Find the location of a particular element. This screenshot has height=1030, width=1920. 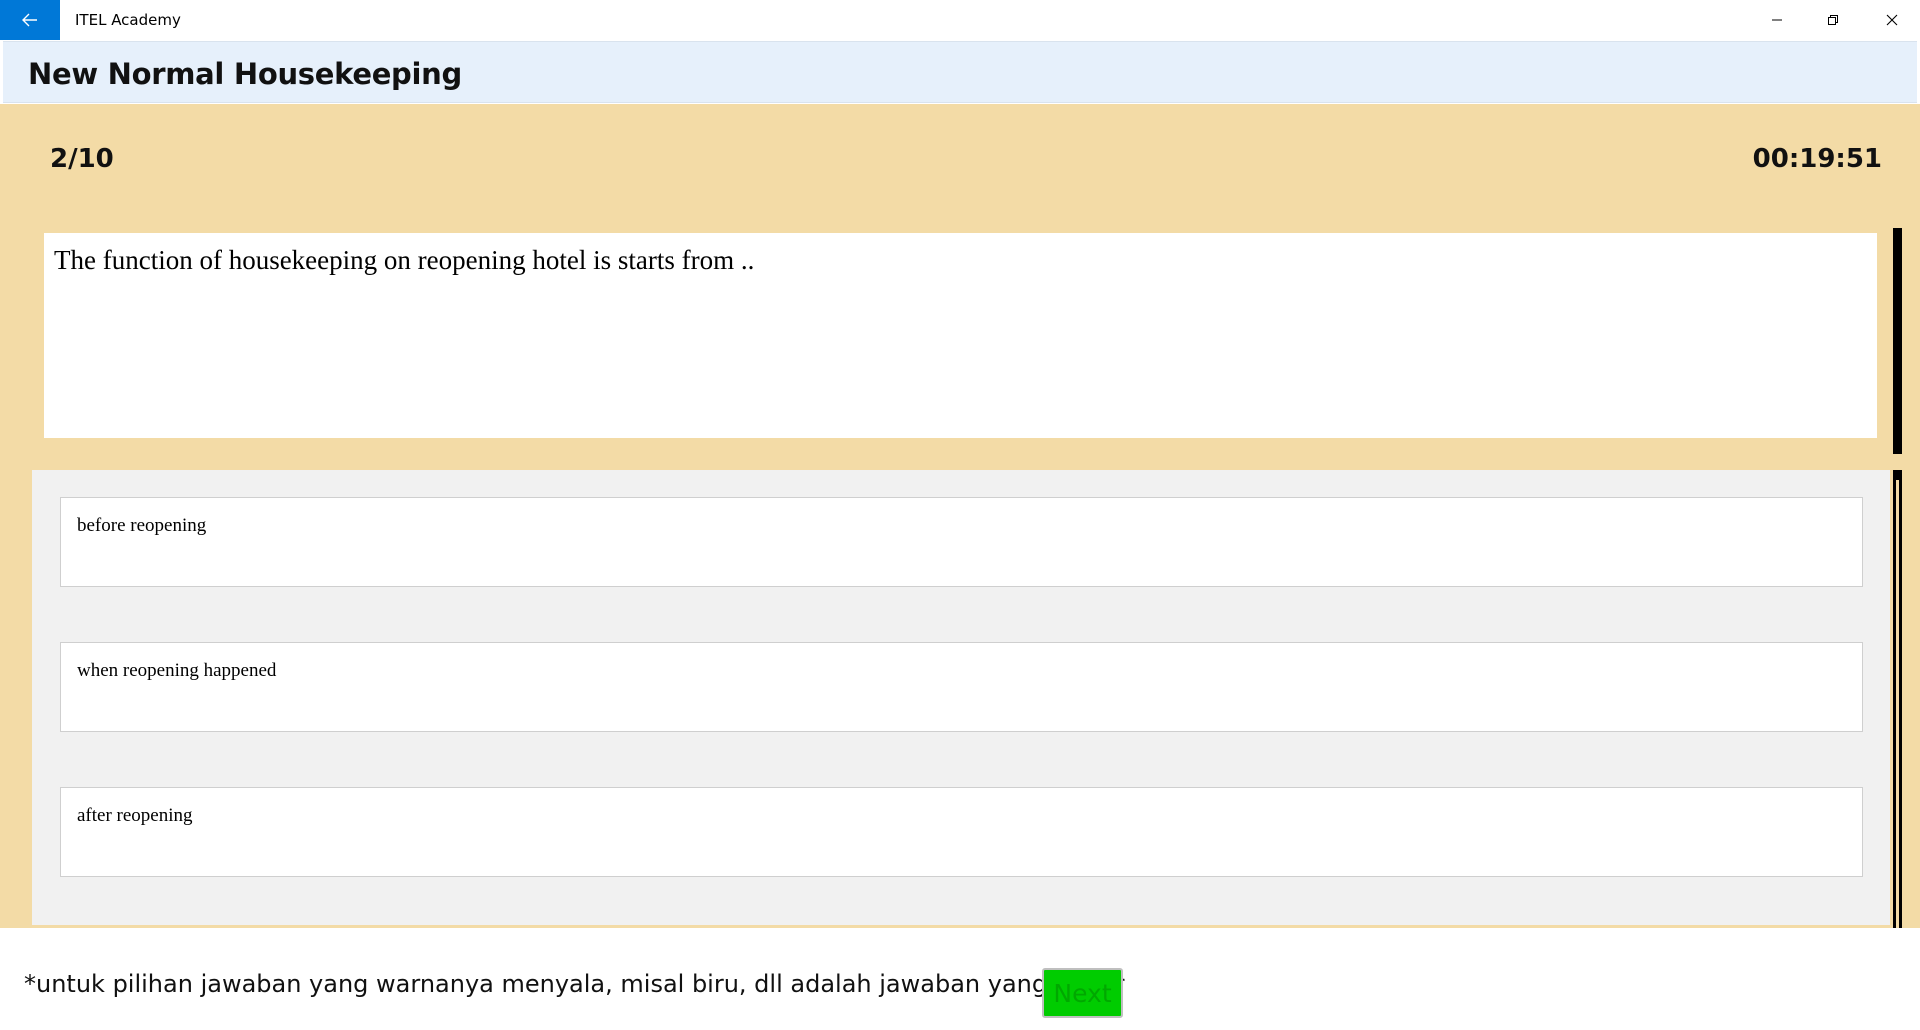

app-title: ITEL Academy is located at coordinates (128, 20).